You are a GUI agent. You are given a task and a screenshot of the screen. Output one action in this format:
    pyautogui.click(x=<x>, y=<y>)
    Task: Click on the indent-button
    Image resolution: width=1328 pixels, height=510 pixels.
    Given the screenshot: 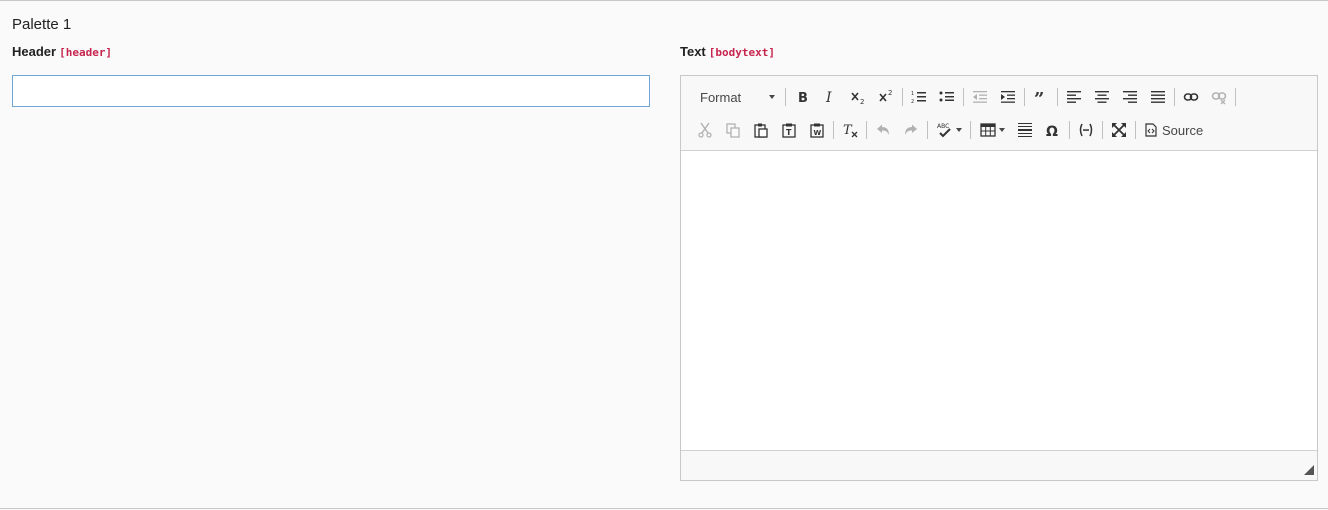 What is the action you would take?
    pyautogui.click(x=1008, y=97)
    